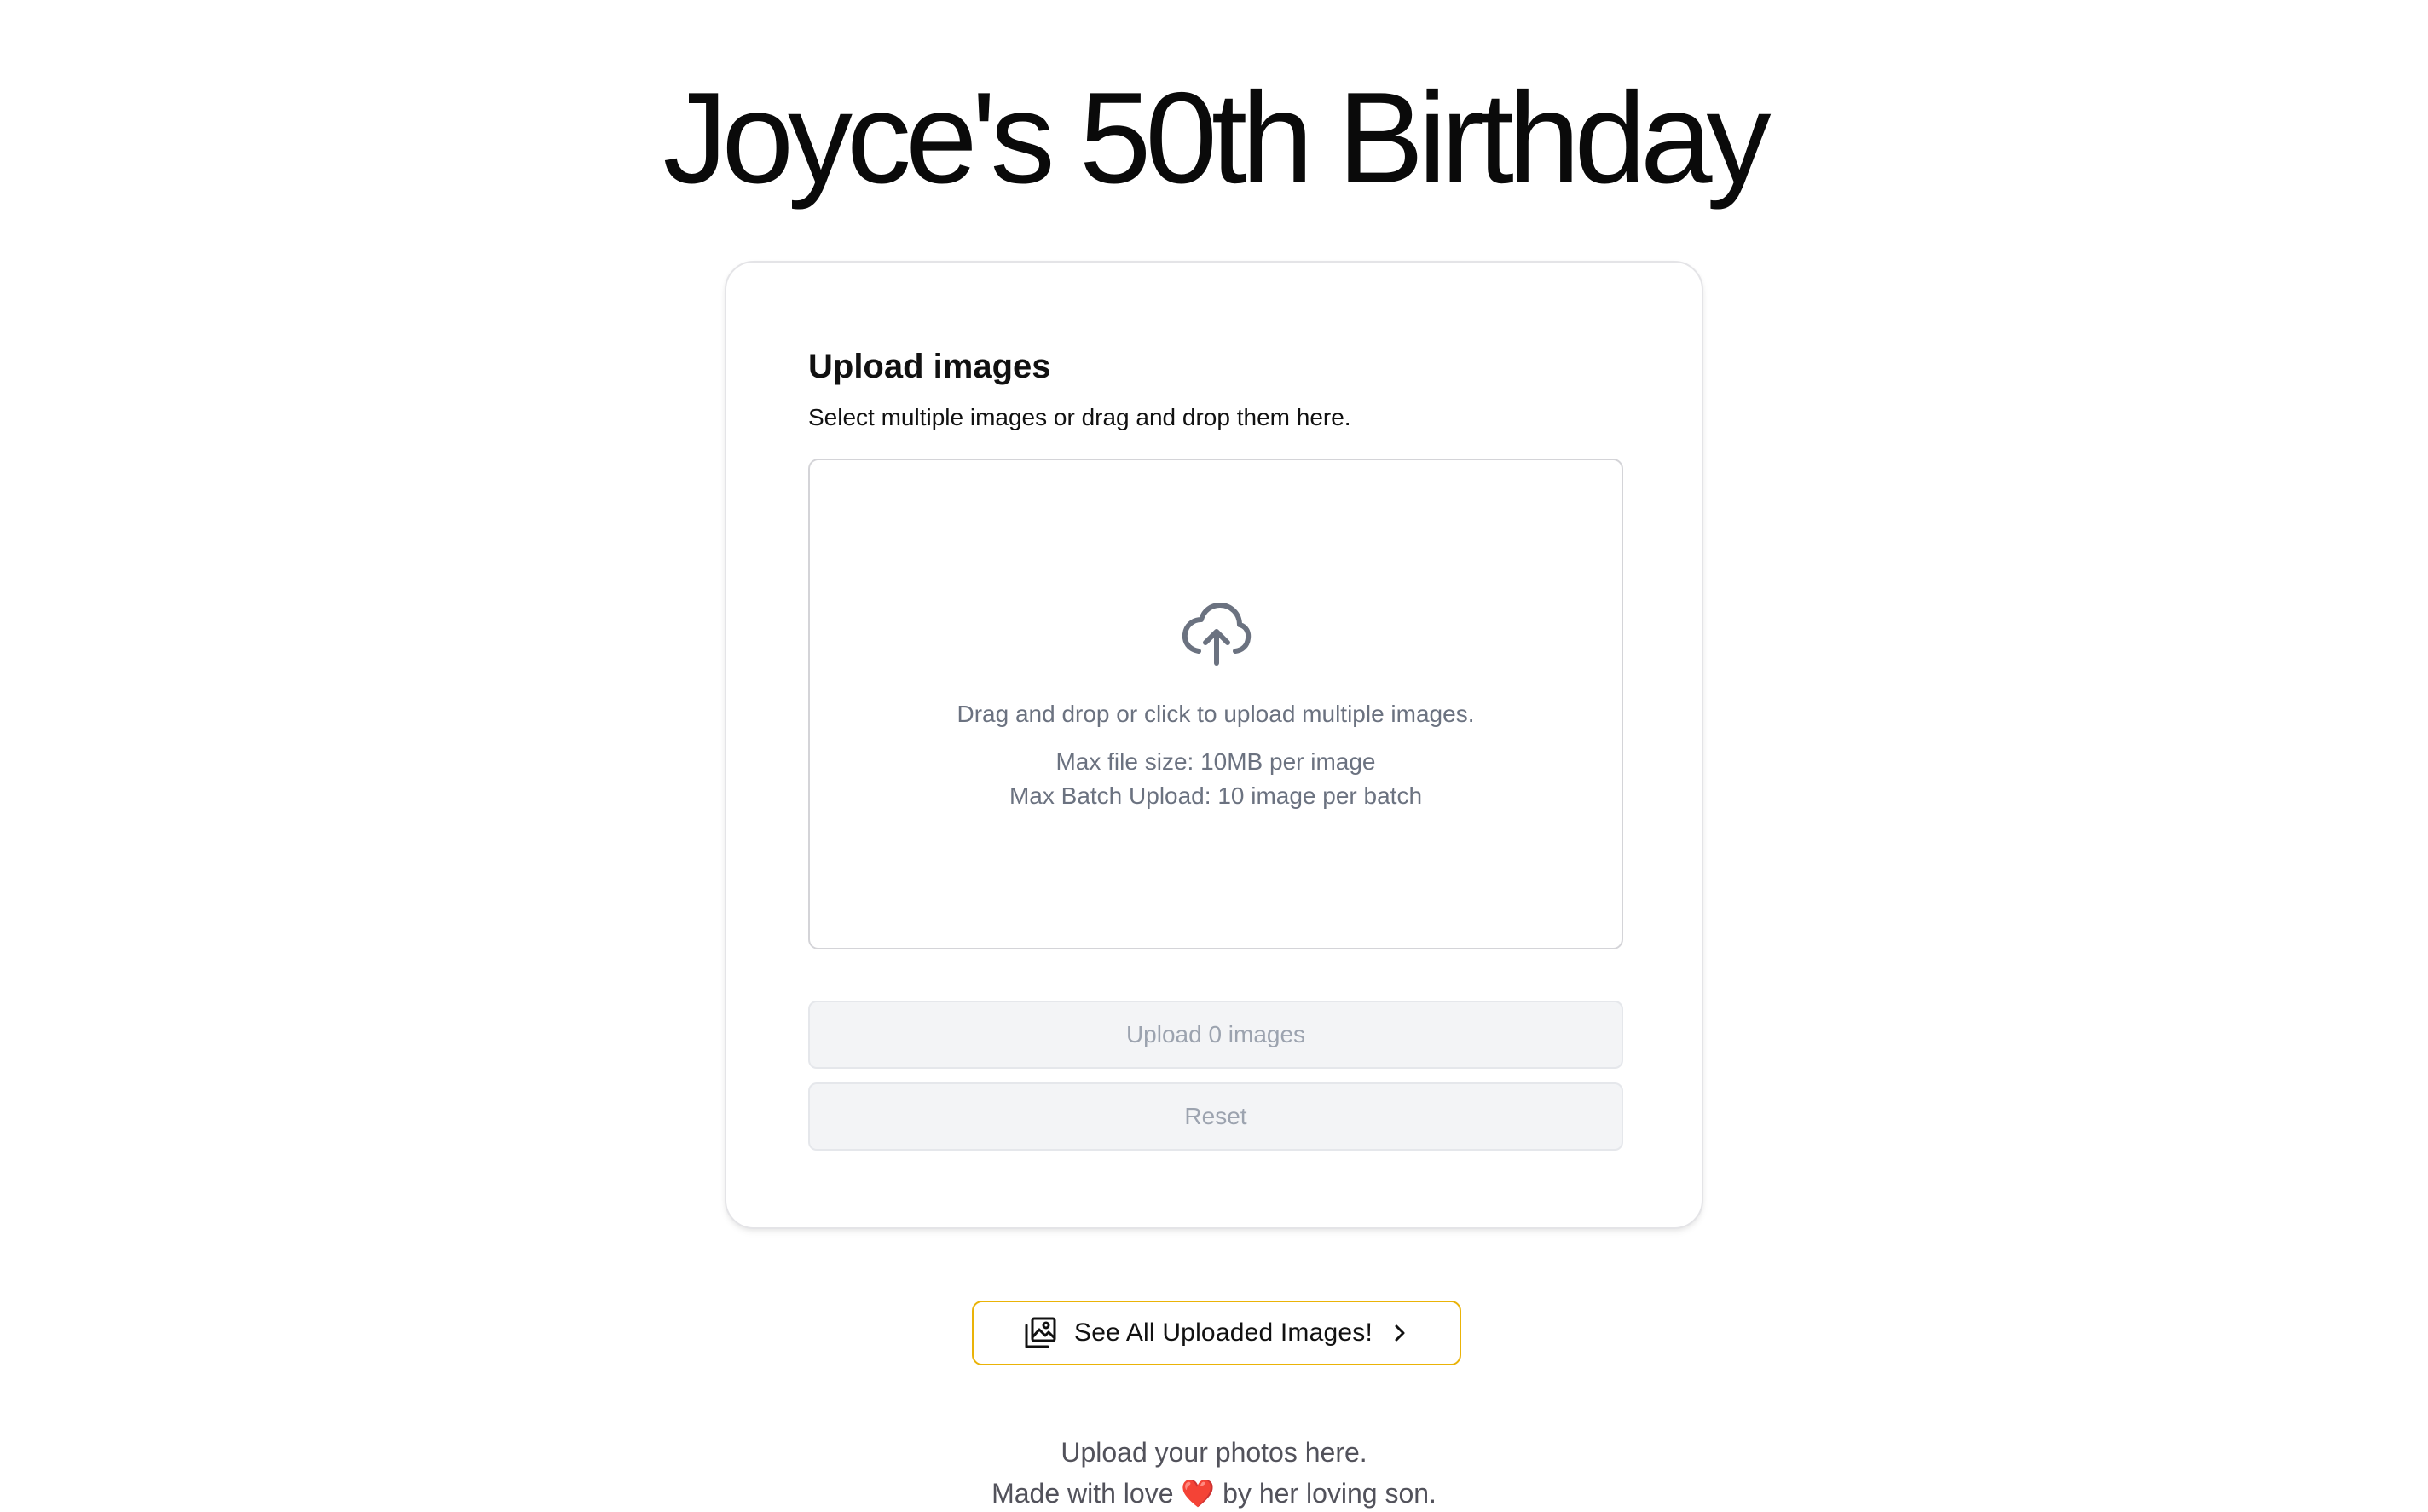  Describe the element at coordinates (1215, 761) in the screenshot. I see `max-file-size-text: Max file size: 10MB per image` at that location.